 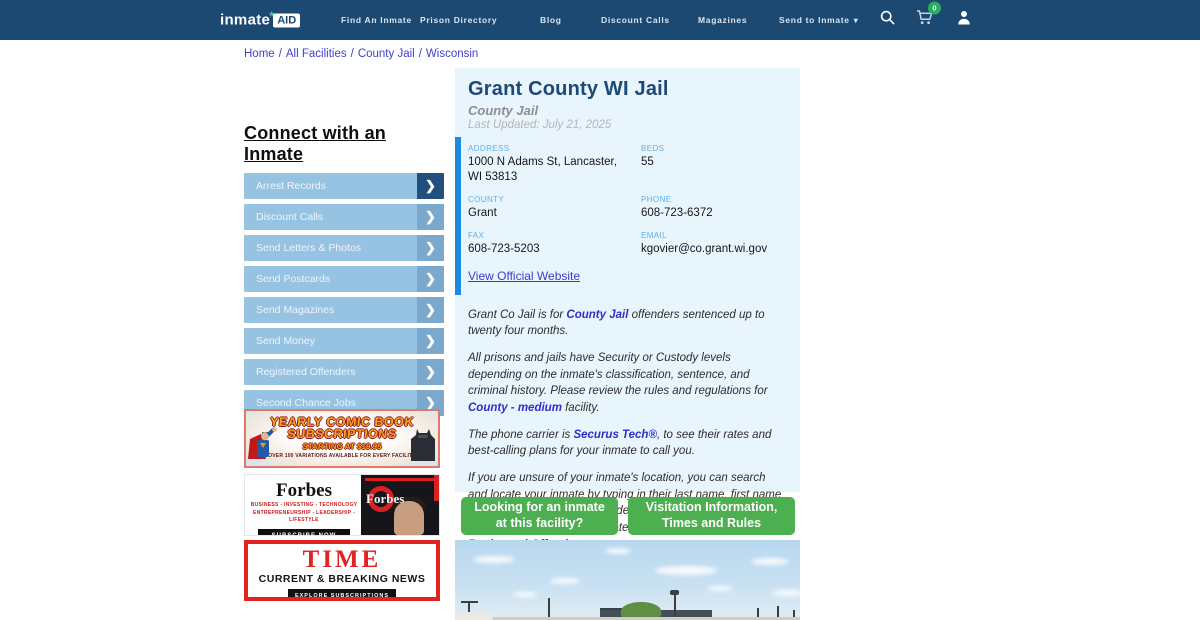 I want to click on field-fax: FAX 608-723-5203, so click(x=554, y=244).